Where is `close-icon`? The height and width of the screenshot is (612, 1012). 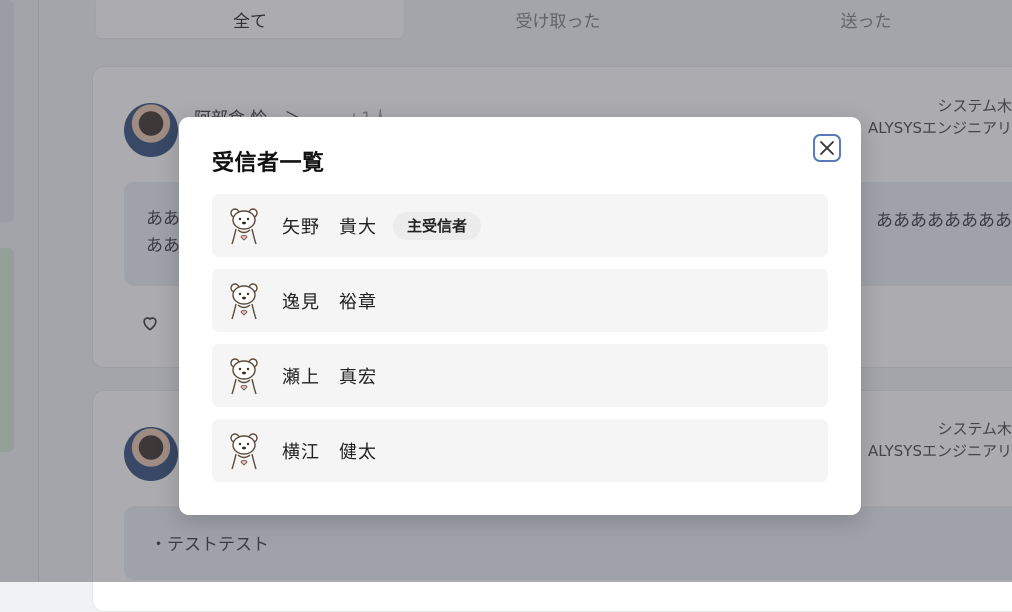 close-icon is located at coordinates (827, 148).